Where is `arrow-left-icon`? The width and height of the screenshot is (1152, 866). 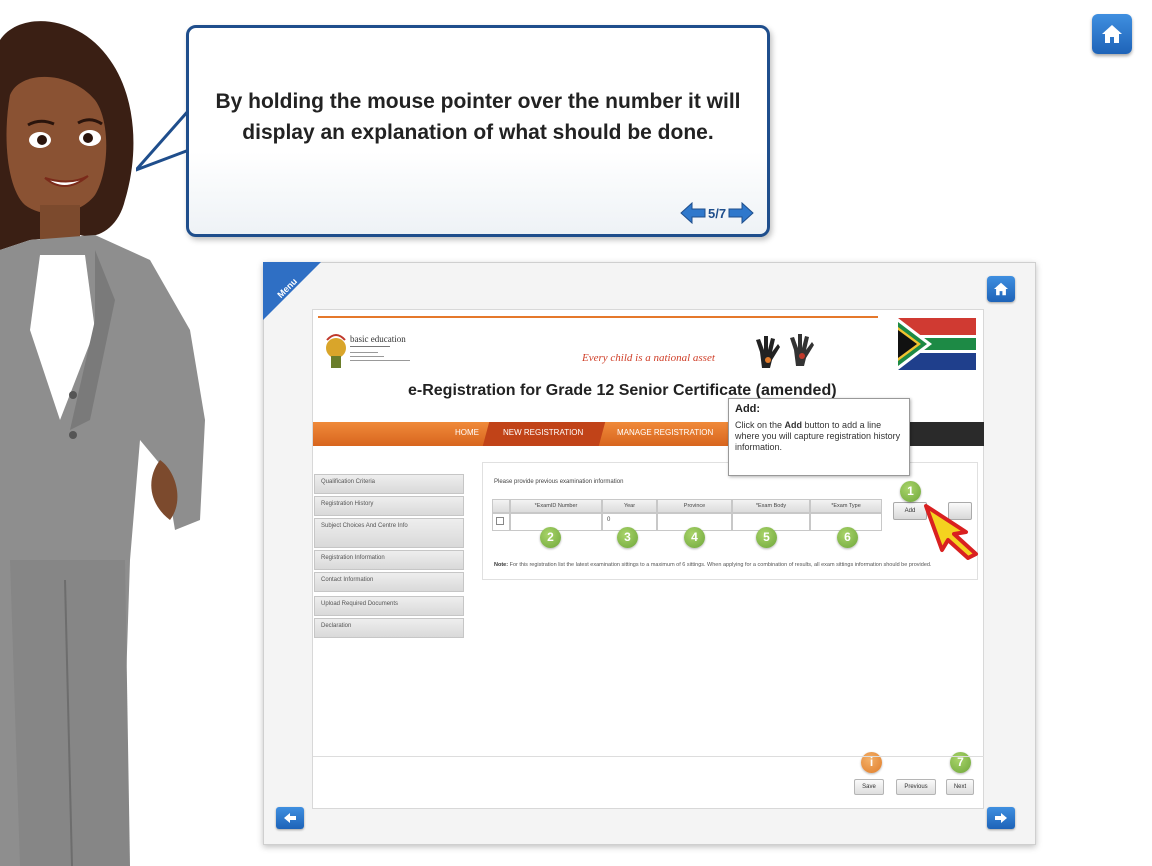
arrow-left-icon is located at coordinates (290, 818).